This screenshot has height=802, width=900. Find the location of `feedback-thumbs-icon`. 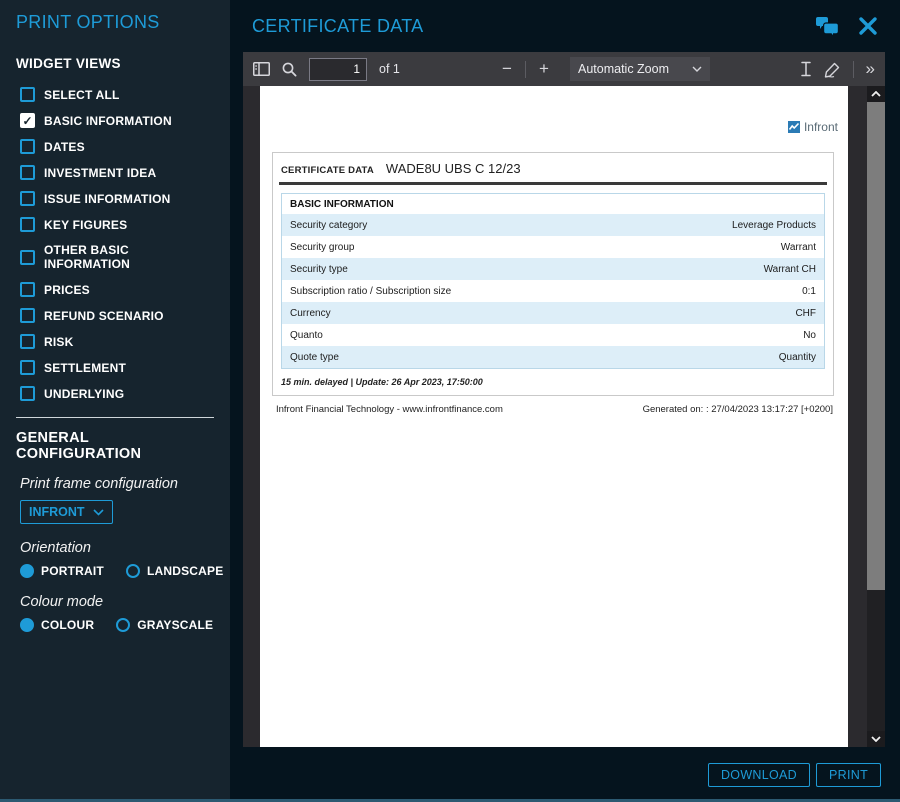

feedback-thumbs-icon is located at coordinates (828, 26).